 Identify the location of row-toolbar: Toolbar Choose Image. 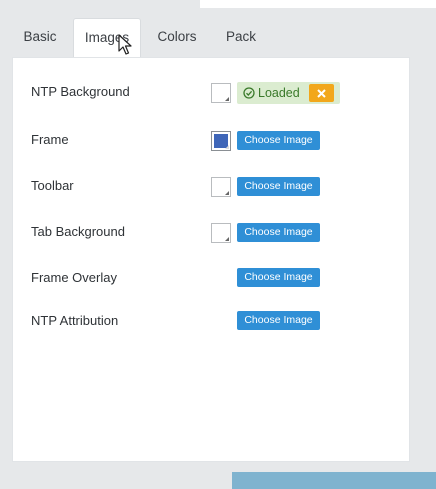
(212, 191).